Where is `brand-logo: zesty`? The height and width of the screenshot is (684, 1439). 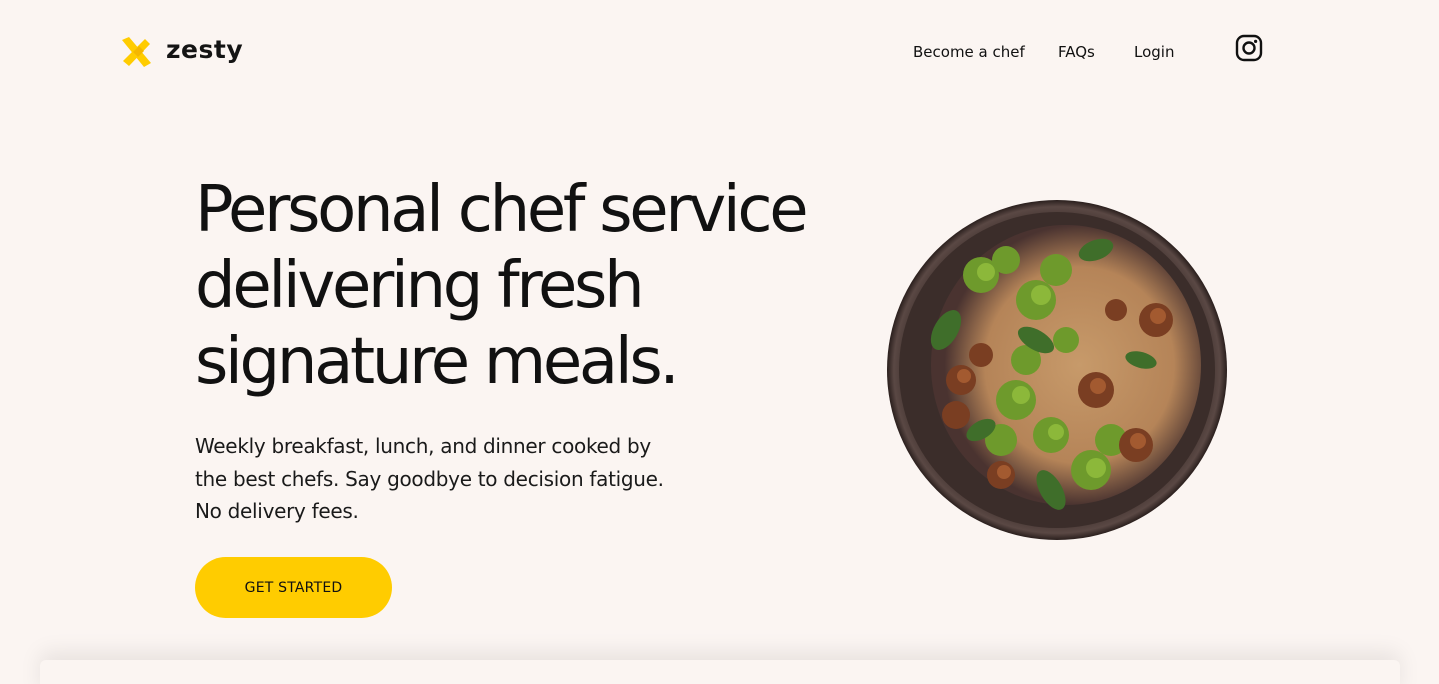
brand-logo: zesty is located at coordinates (181, 52).